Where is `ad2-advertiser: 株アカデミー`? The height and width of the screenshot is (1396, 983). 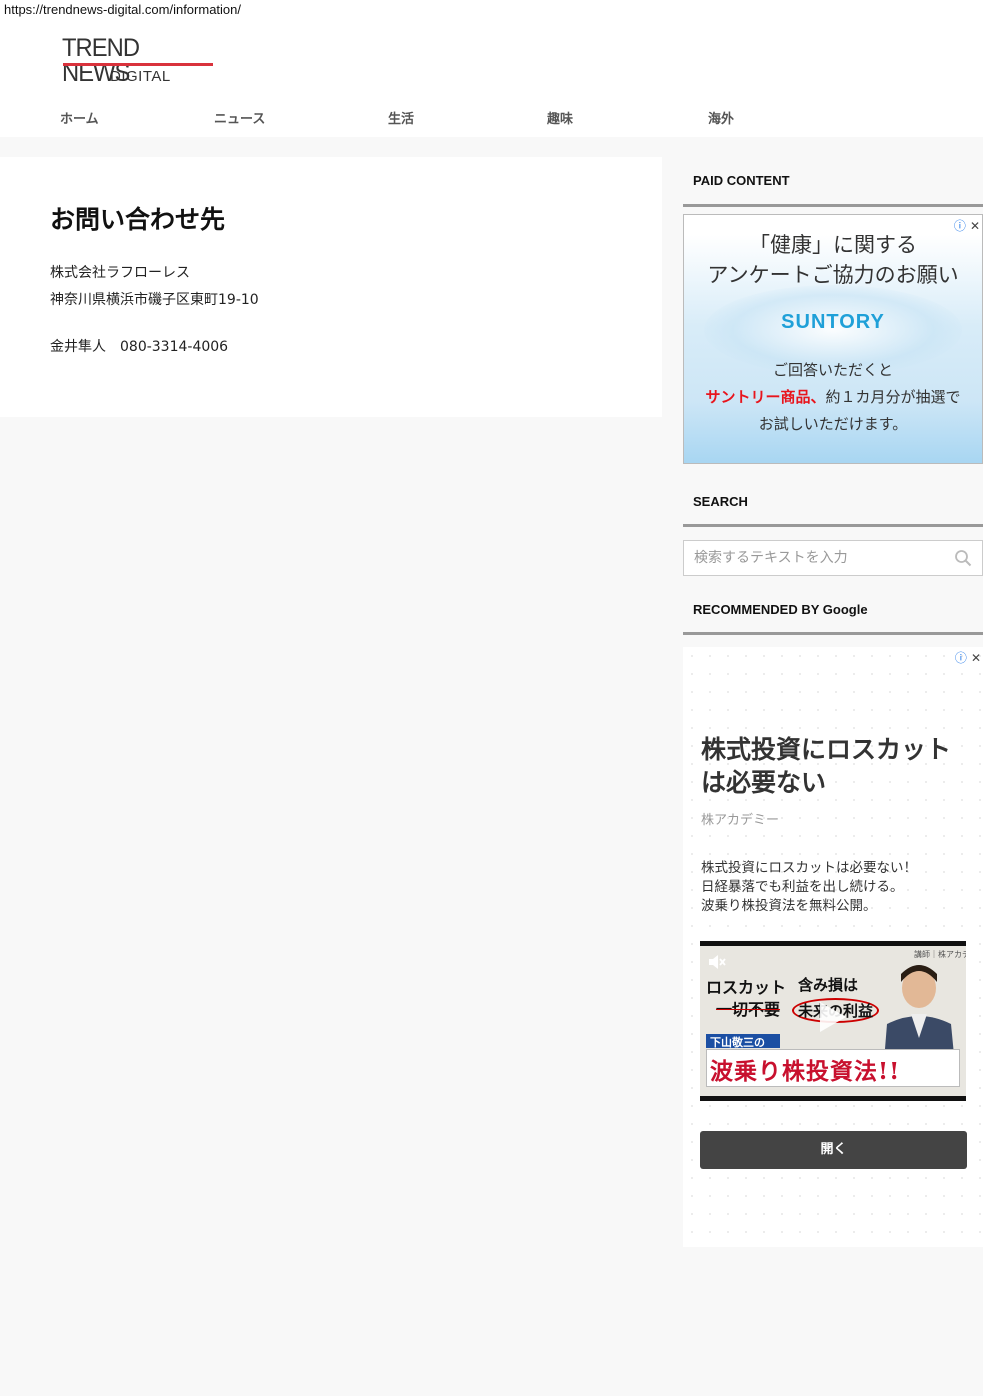
ad2-advertiser: 株アカデミー is located at coordinates (740, 820).